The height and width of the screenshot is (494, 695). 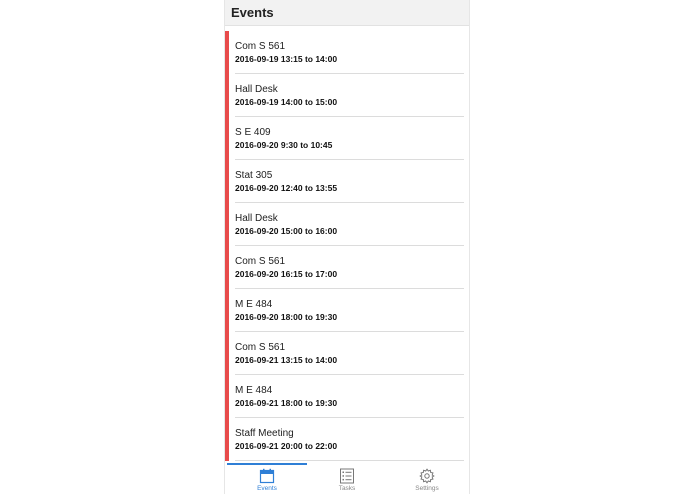 I want to click on list-item: Stat 305 2016-09-20 12:40 to 13:55, so click(x=344, y=181).